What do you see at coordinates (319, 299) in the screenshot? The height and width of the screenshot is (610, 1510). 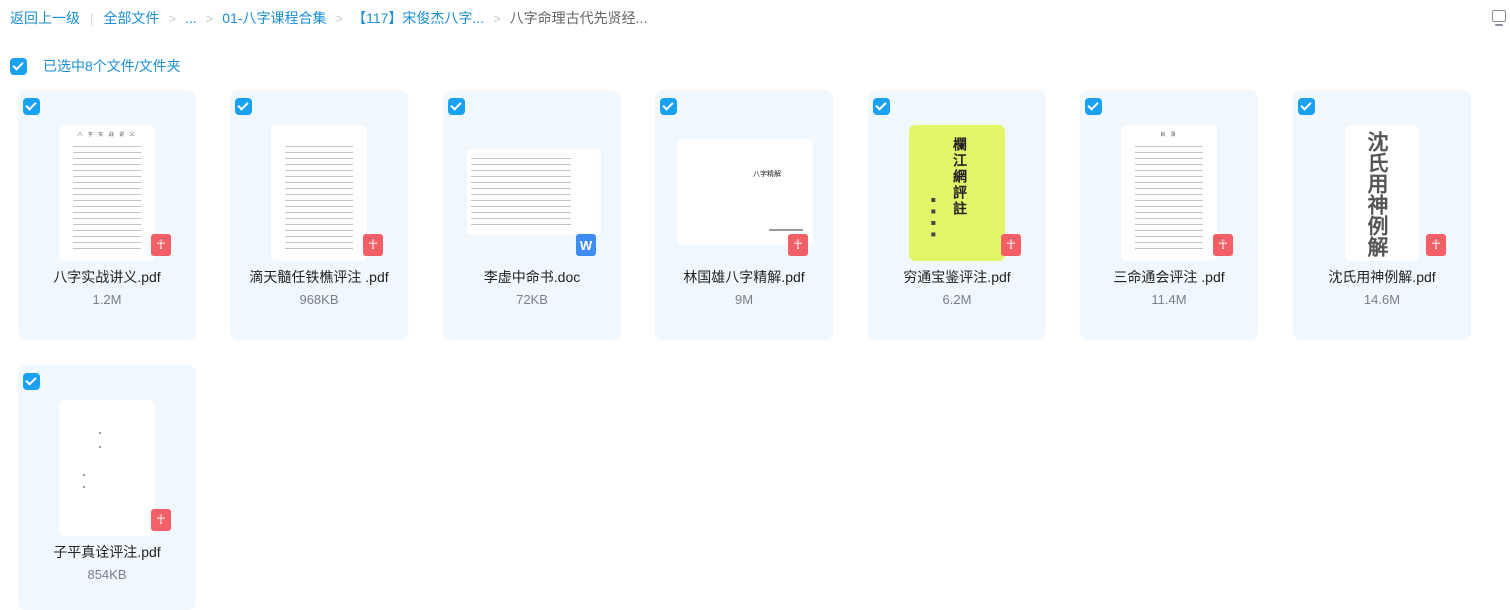 I see `file-size: 968KB` at bounding box center [319, 299].